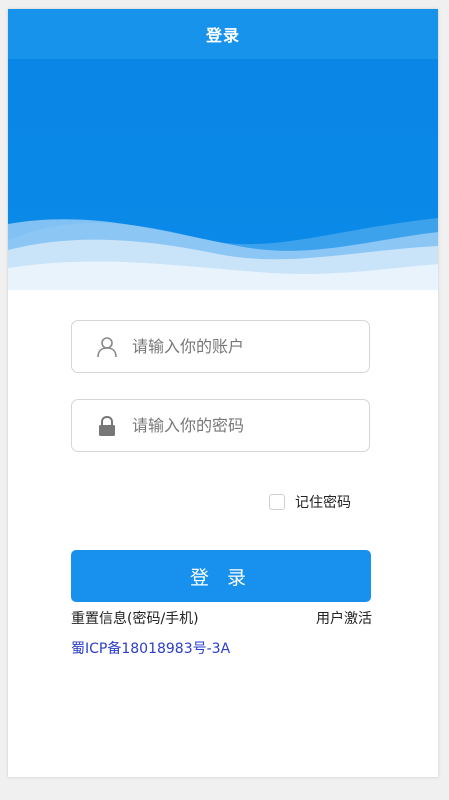 This screenshot has height=800, width=449. I want to click on top-bar: 登录, so click(223, 34).